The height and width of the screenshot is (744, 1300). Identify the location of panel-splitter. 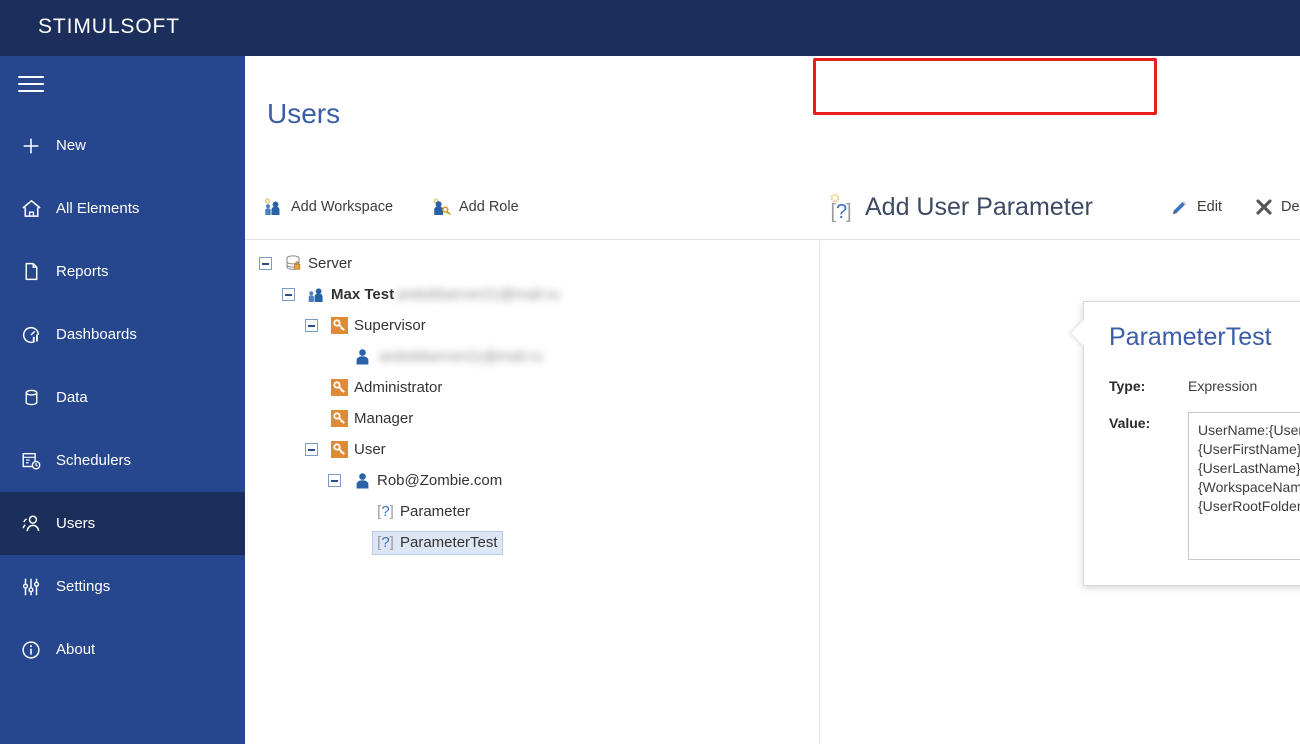
(819, 492).